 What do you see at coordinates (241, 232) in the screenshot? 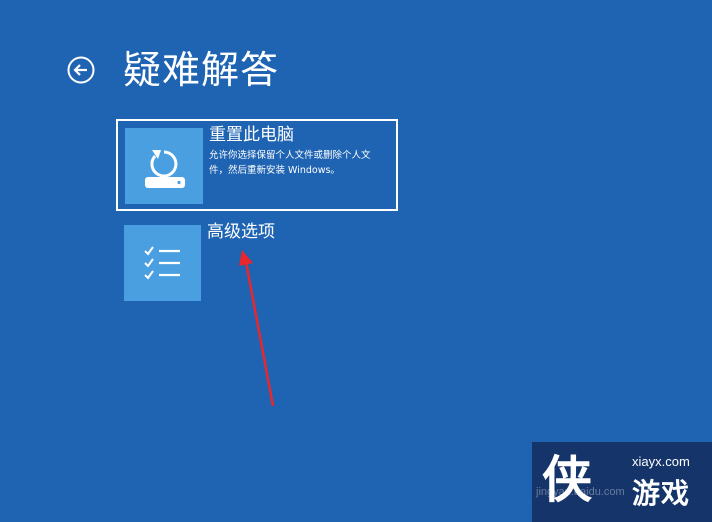
I see `advanced-options-title: 高级选项` at bounding box center [241, 232].